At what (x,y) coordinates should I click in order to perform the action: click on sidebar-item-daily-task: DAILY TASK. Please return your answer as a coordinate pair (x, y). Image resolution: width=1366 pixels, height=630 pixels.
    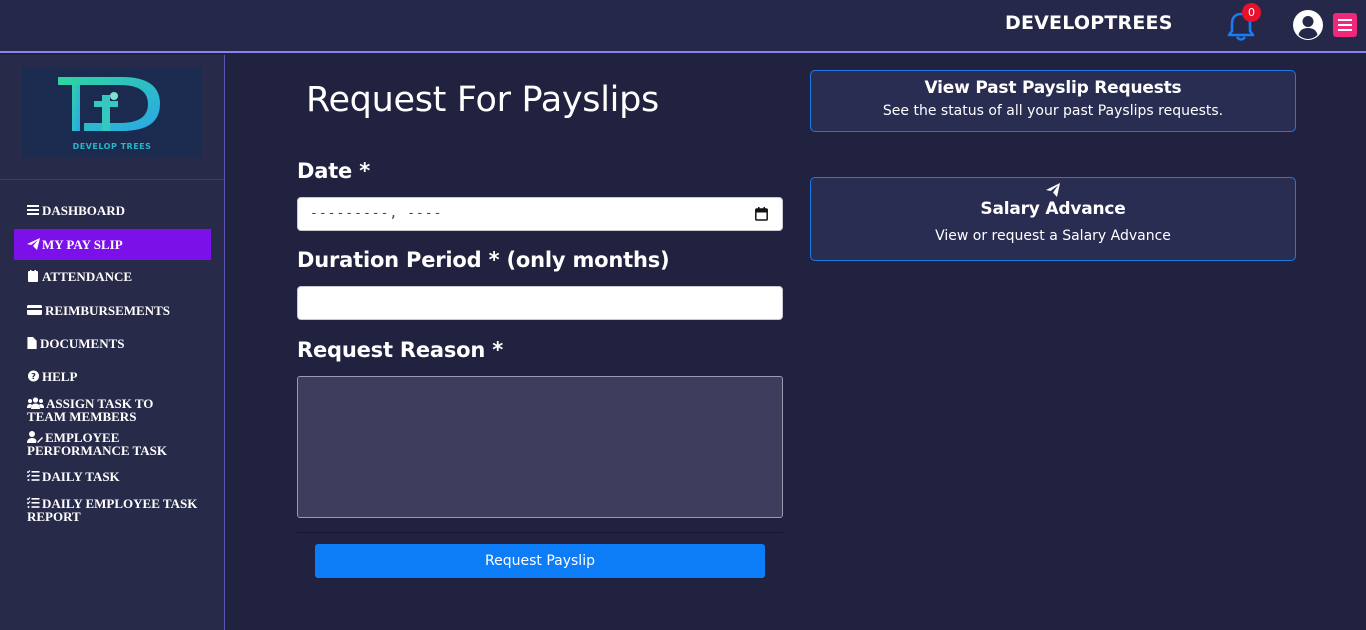
    Looking at the image, I should click on (112, 476).